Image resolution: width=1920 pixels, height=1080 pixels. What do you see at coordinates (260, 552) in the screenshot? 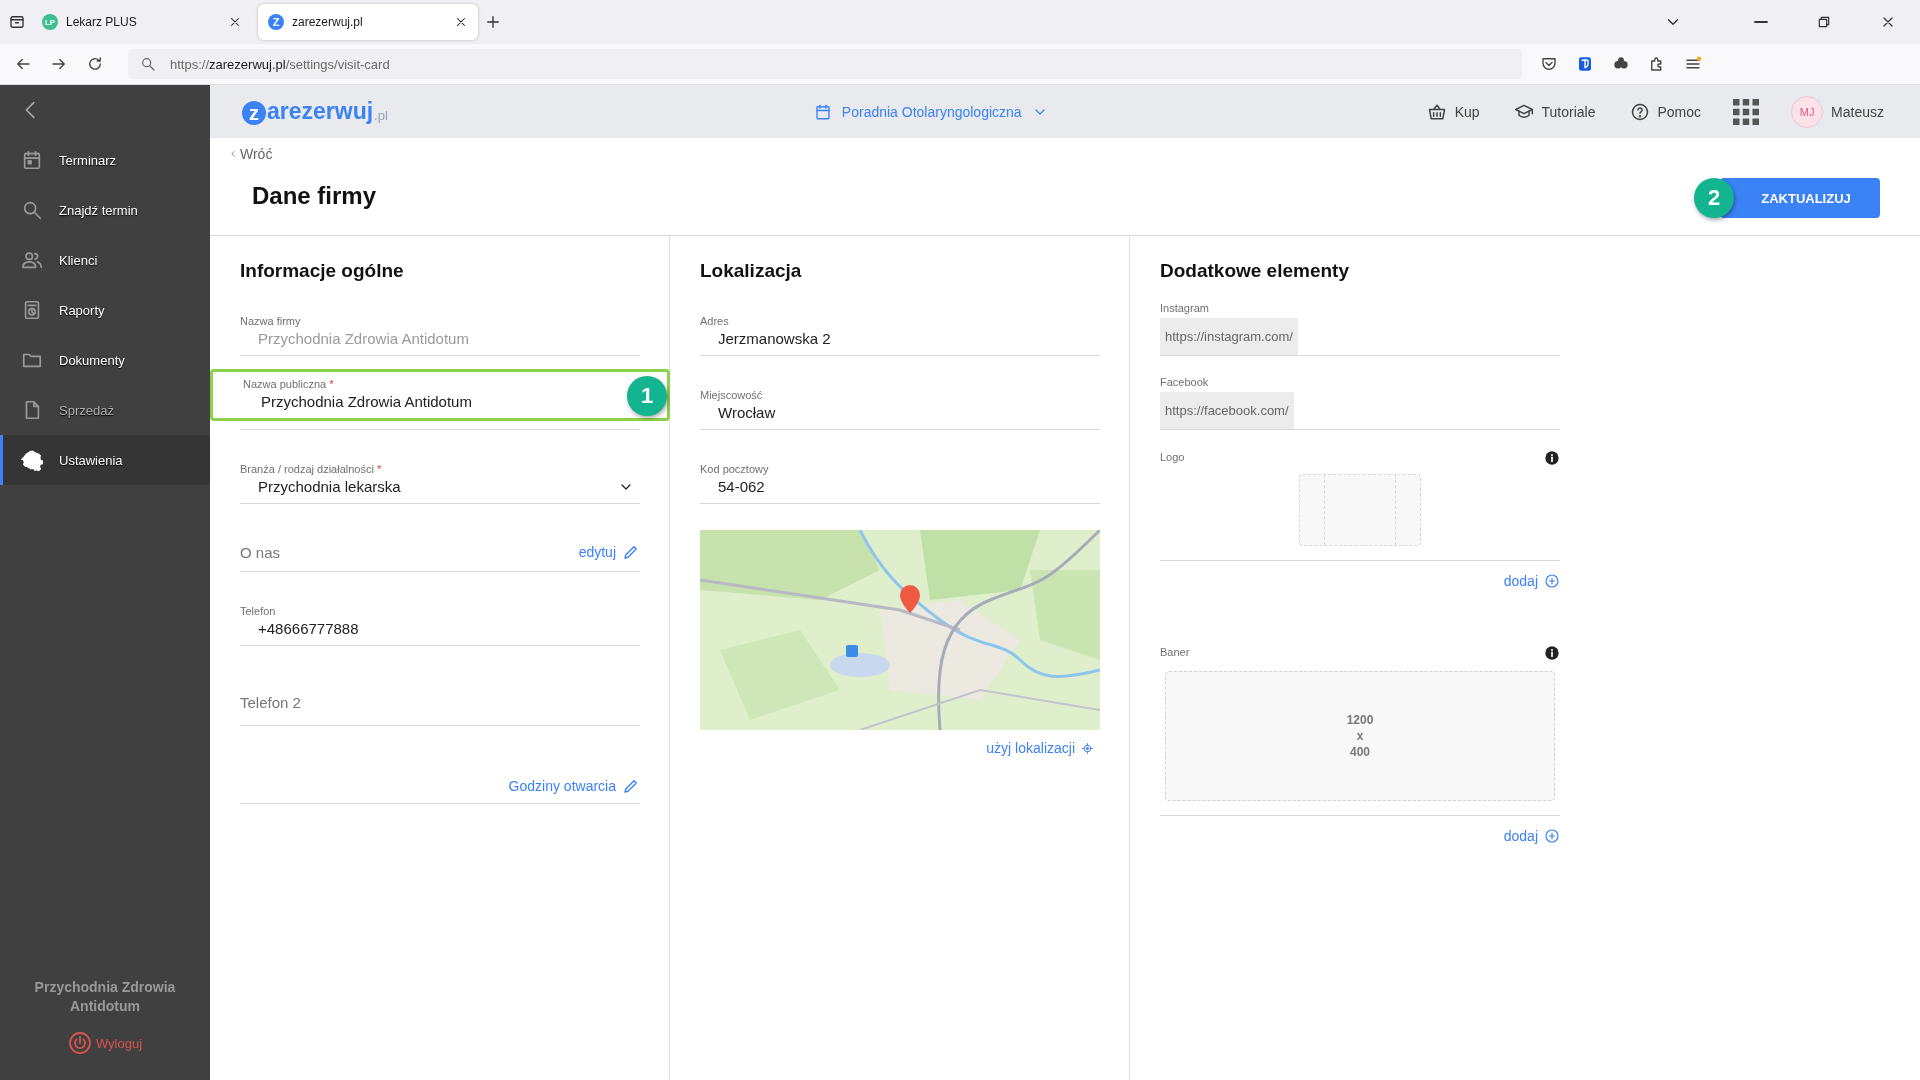
I see `field-placeholder: O nas` at bounding box center [260, 552].